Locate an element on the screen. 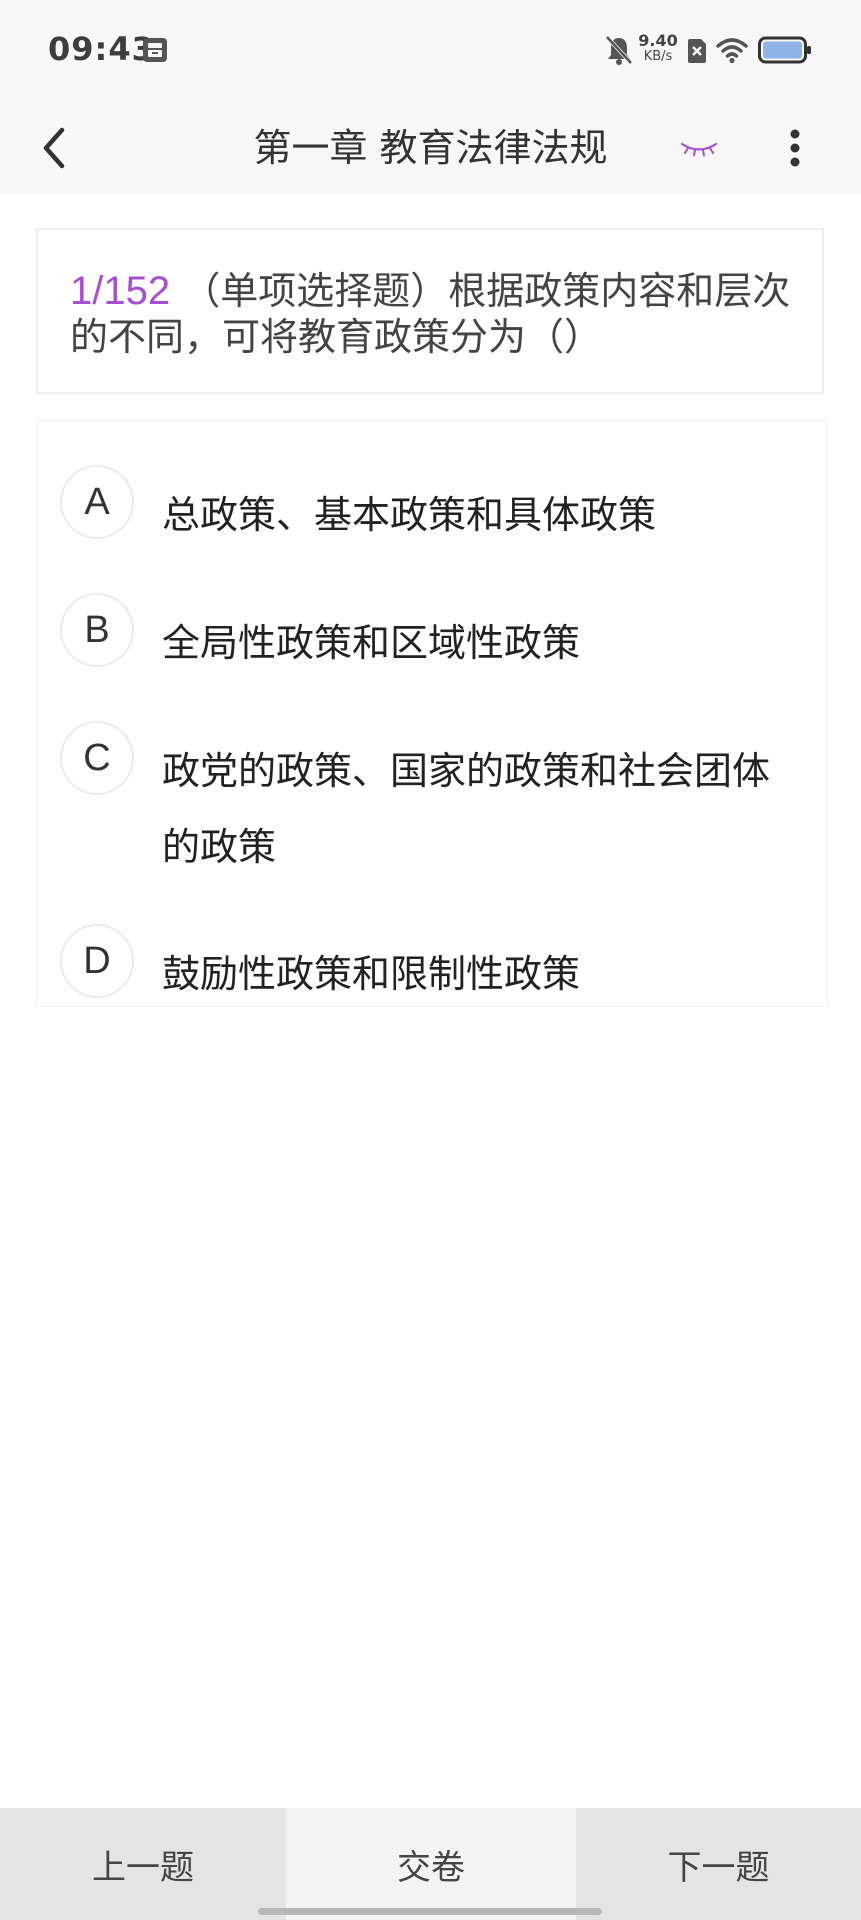  question-card: 1/152 （单项选择题）根据政策内容和层次的不同，可将教育政策分为（） is located at coordinates (430, 311).